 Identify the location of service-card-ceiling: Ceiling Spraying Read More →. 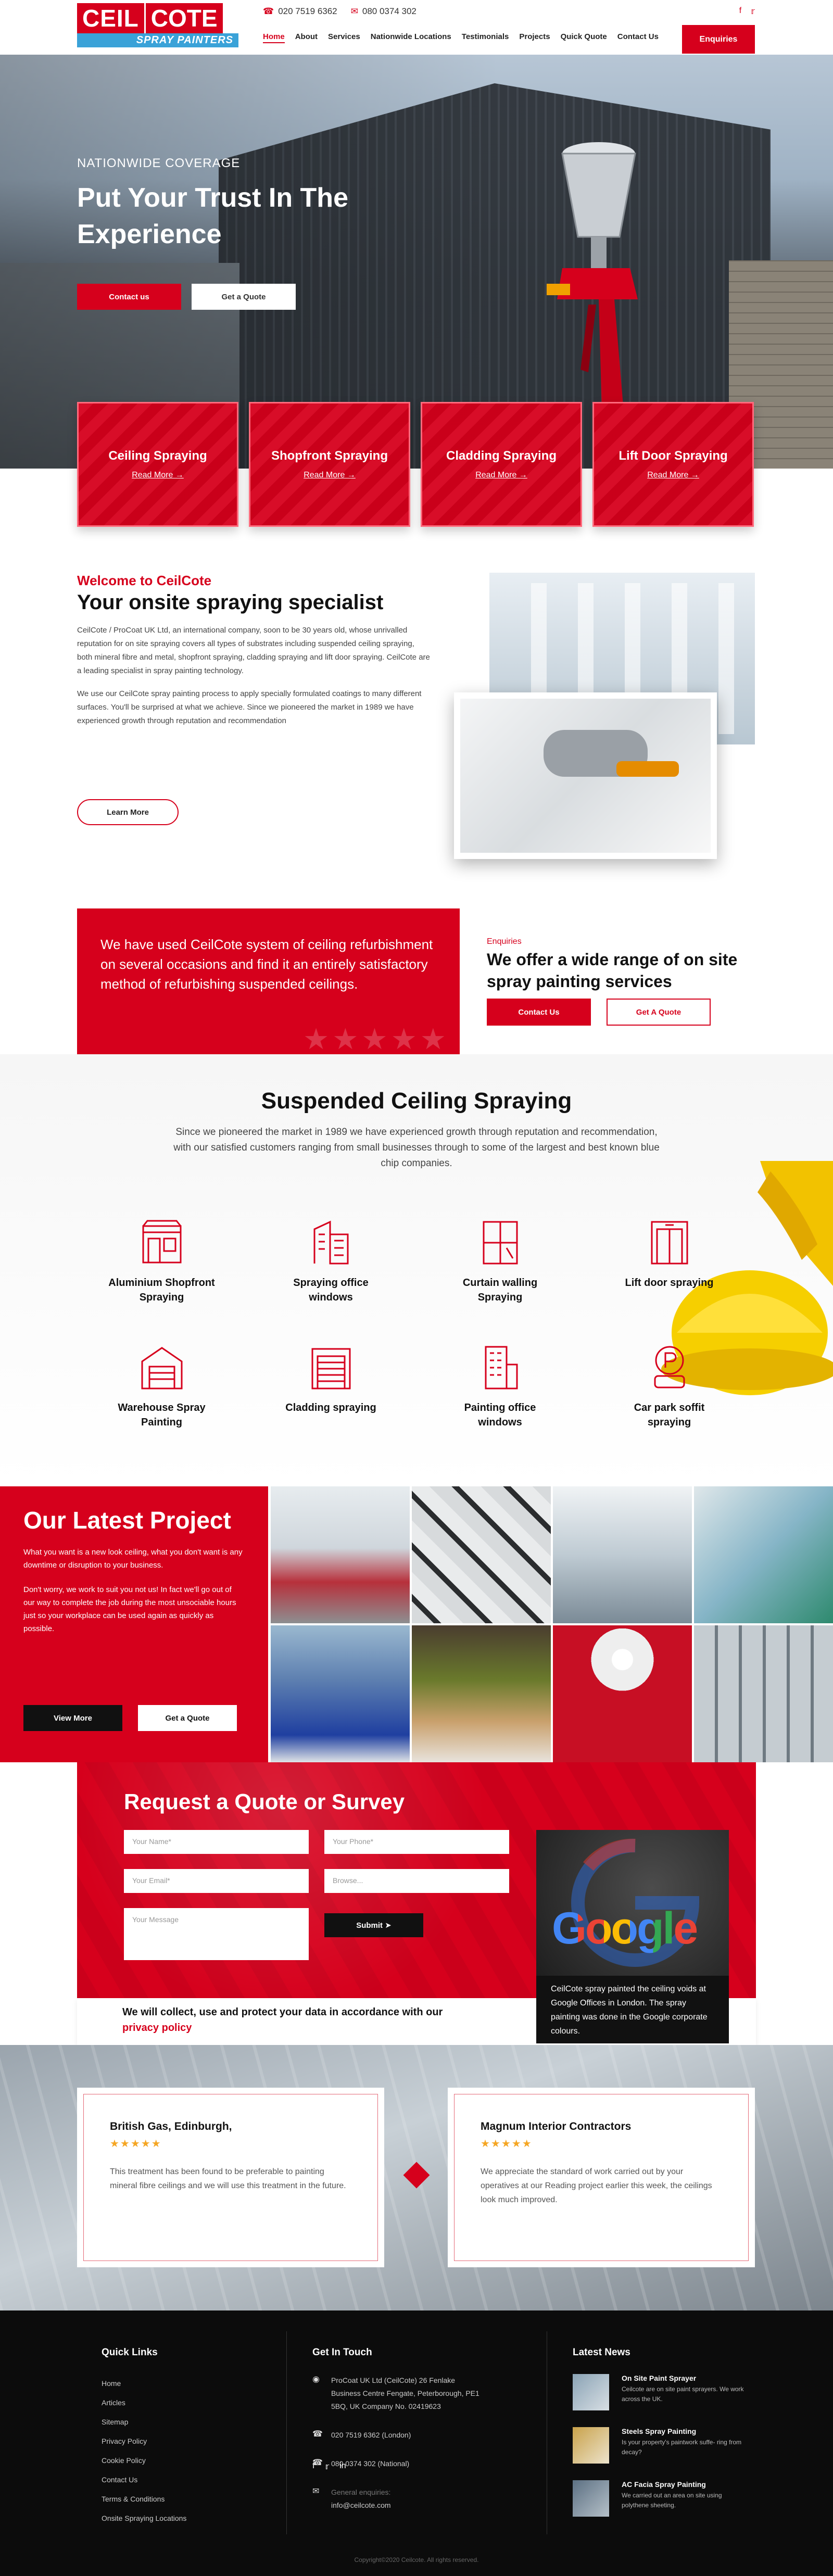
(157, 464).